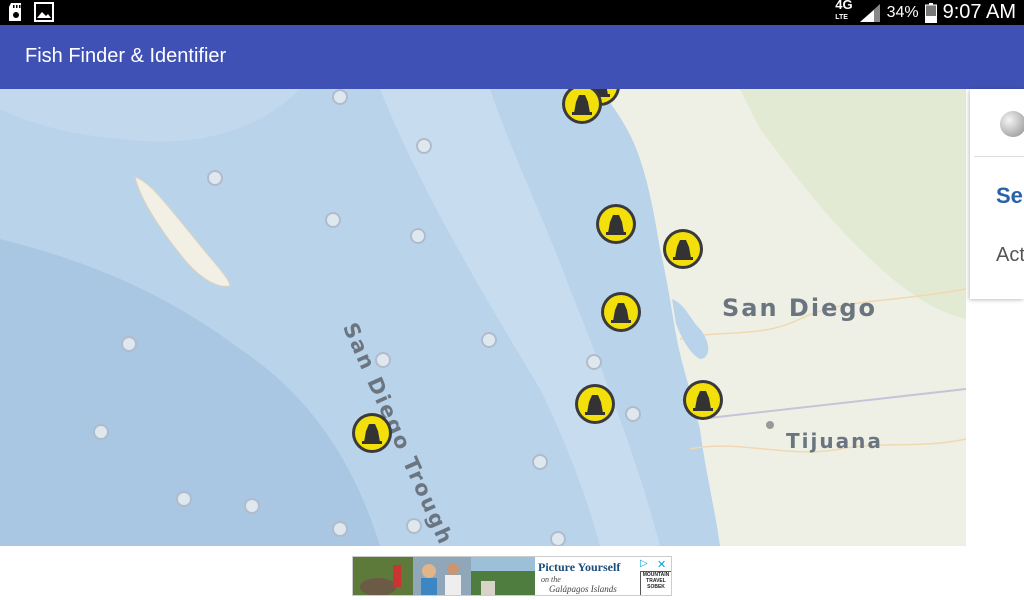  I want to click on ad-choices-icon: ▷, so click(647, 564).